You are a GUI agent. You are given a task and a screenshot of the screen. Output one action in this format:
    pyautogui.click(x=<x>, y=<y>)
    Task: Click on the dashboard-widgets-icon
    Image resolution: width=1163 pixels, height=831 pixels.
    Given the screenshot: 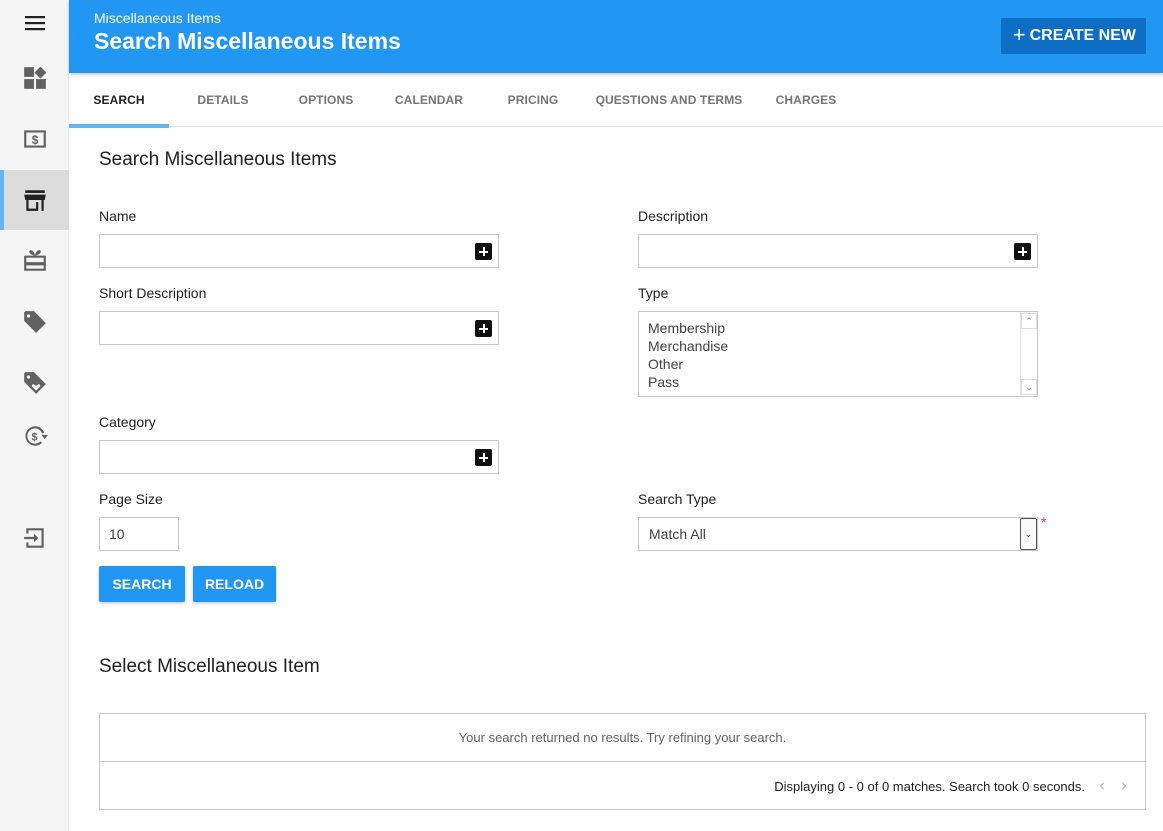 What is the action you would take?
    pyautogui.click(x=34, y=77)
    